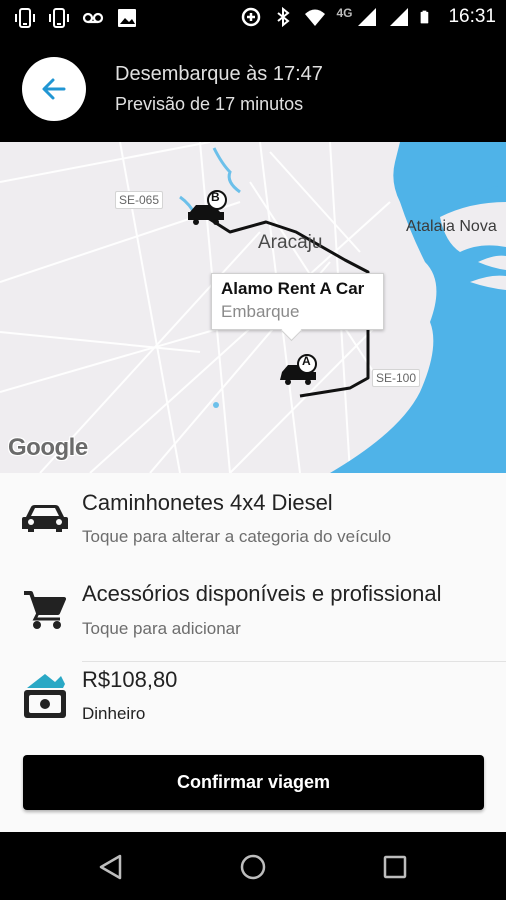 This screenshot has width=506, height=900. I want to click on voicemail-icon, so click(93, 18).